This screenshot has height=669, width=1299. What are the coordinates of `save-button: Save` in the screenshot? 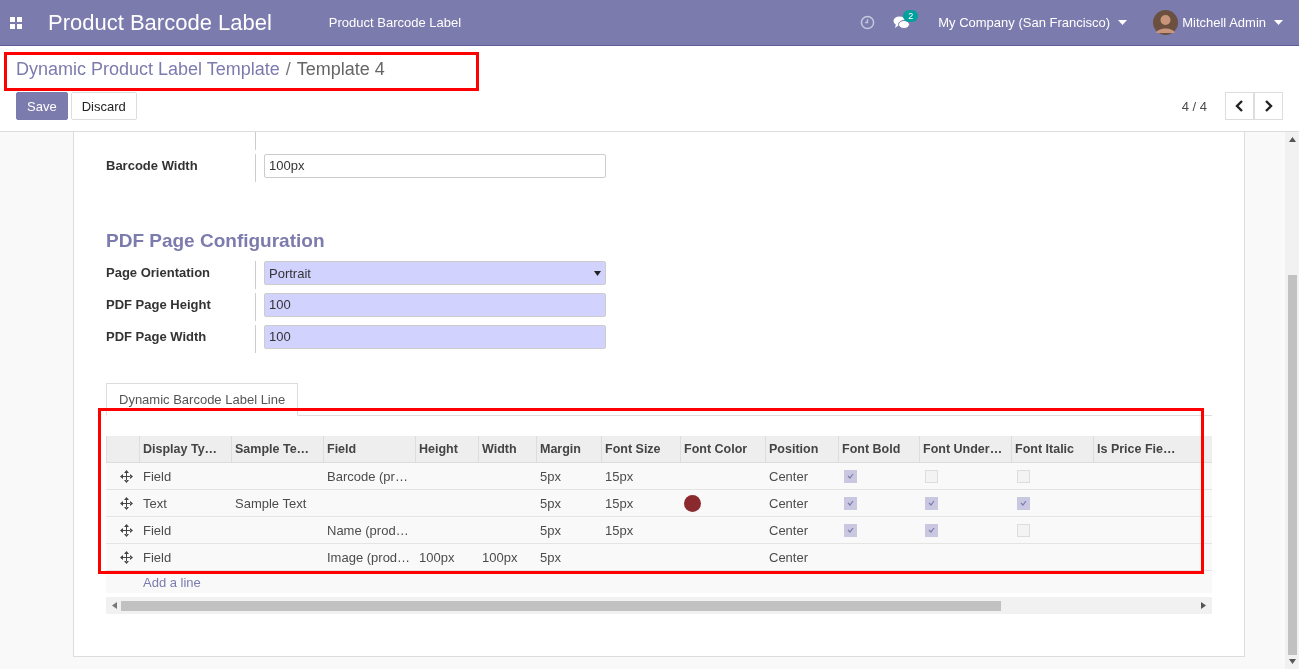 It's located at (42, 106).